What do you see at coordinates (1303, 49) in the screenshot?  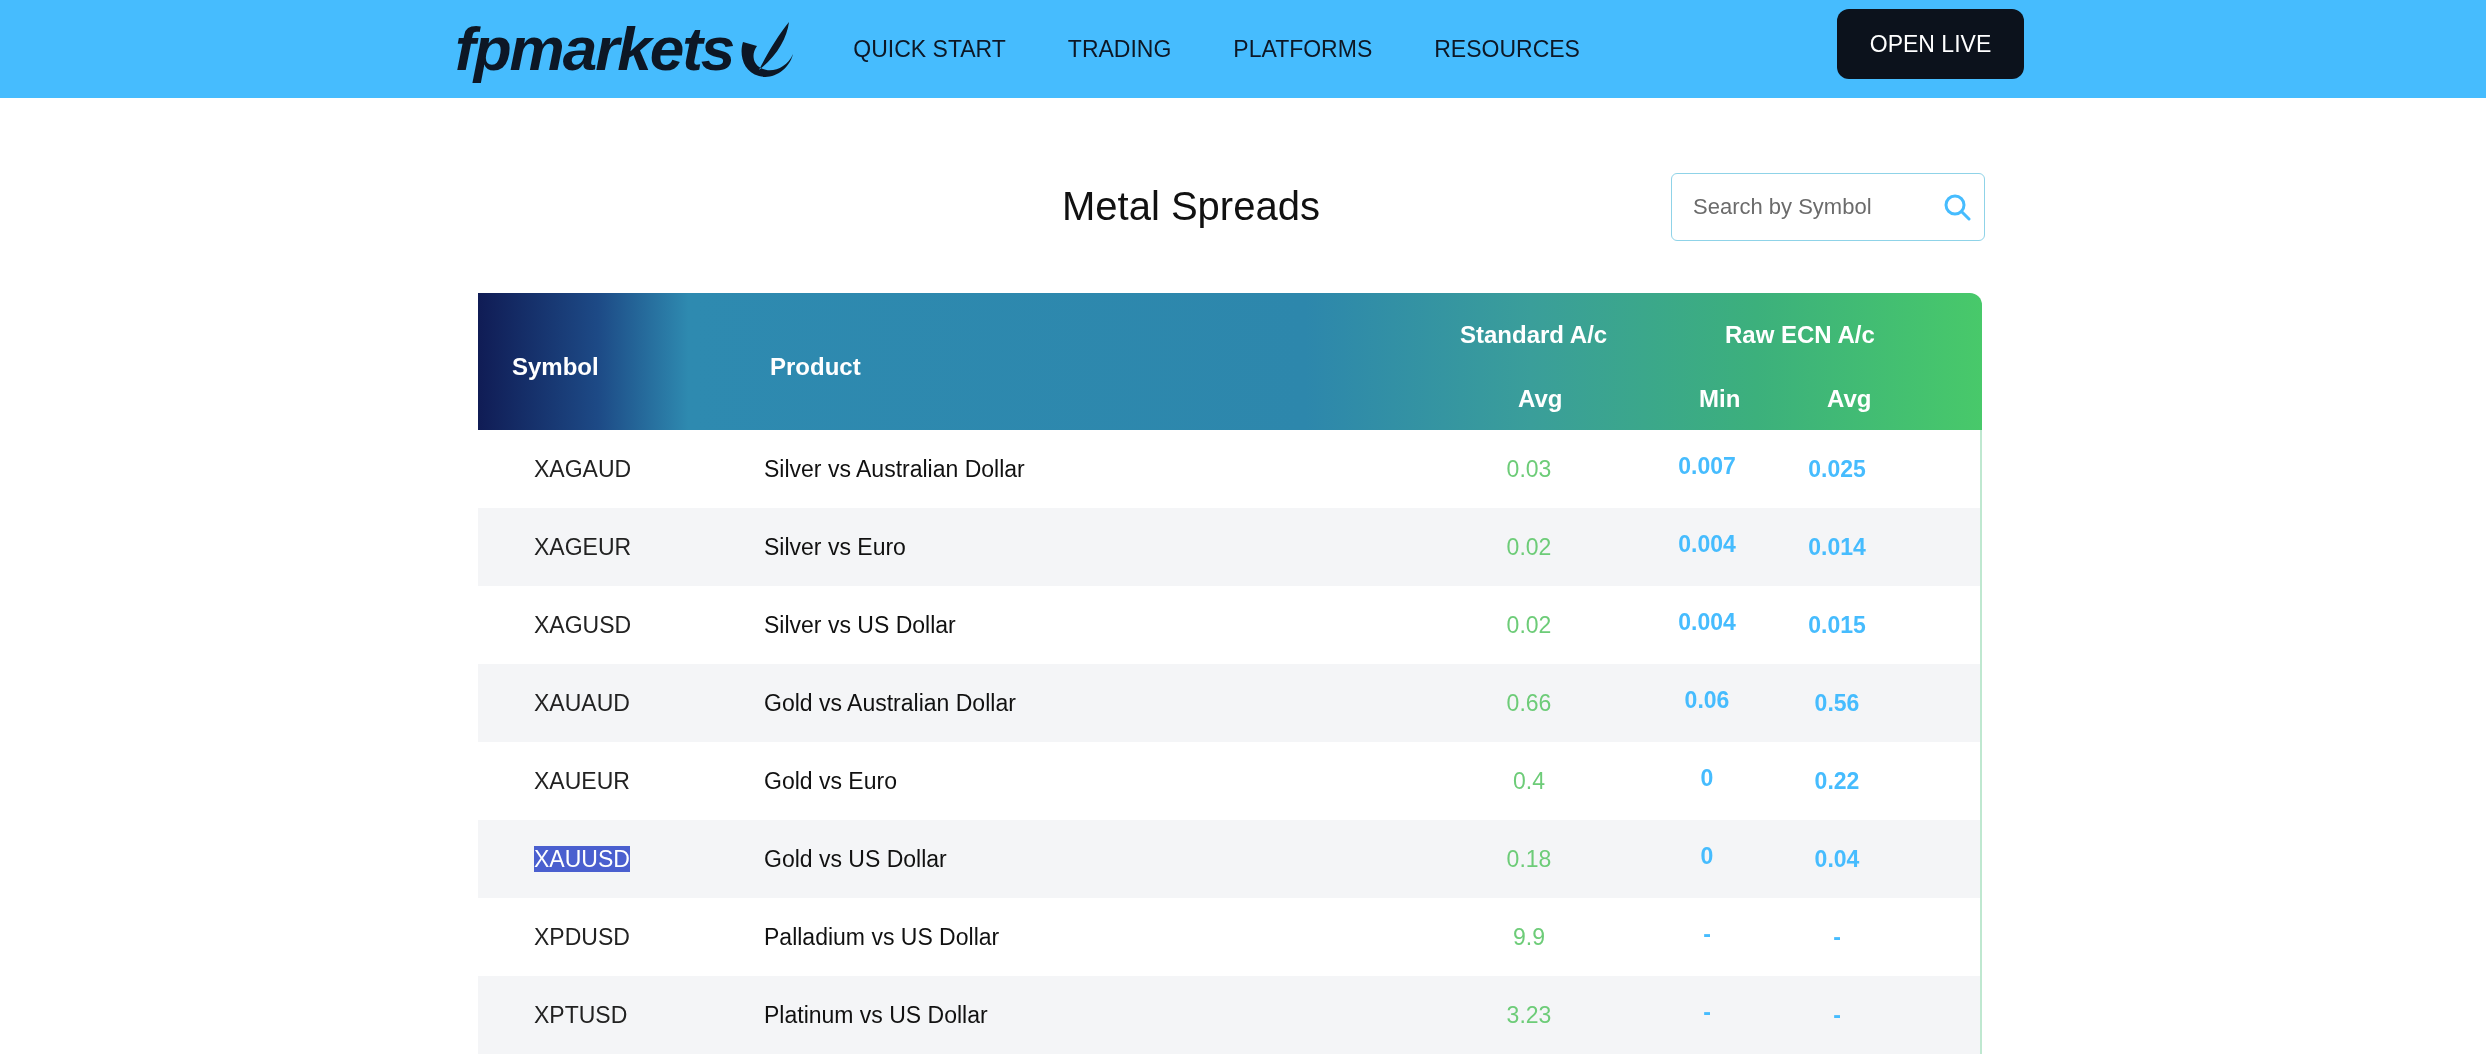 I see `nav-link: PLATFORMS` at bounding box center [1303, 49].